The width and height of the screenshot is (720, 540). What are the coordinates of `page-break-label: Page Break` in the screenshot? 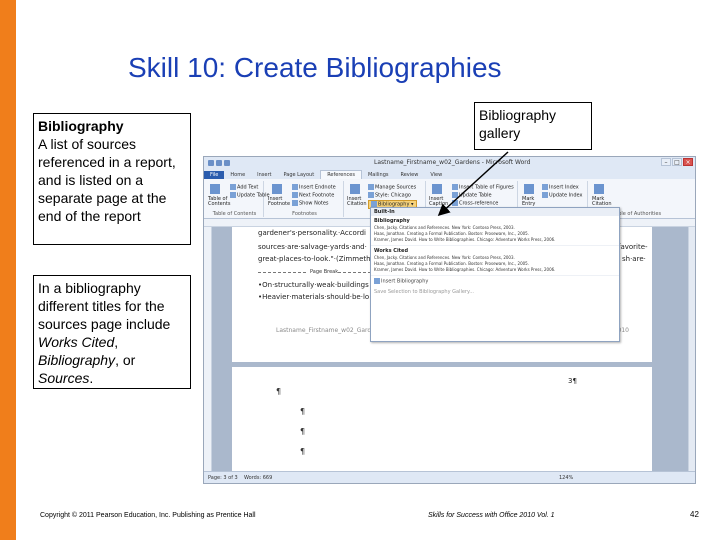 It's located at (324, 272).